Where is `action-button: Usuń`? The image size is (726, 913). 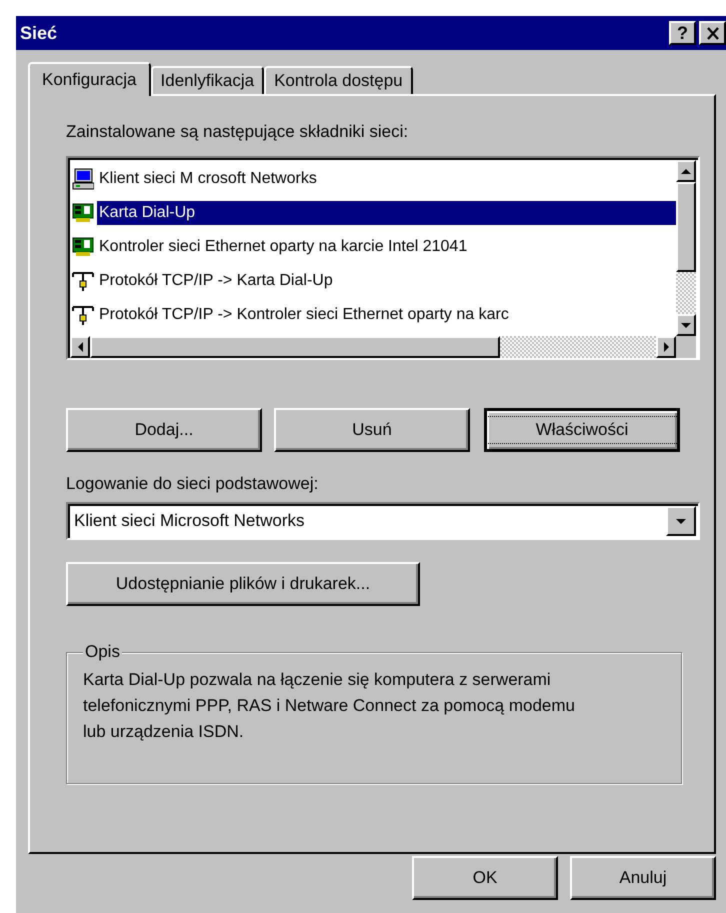
action-button: Usuń is located at coordinates (372, 430).